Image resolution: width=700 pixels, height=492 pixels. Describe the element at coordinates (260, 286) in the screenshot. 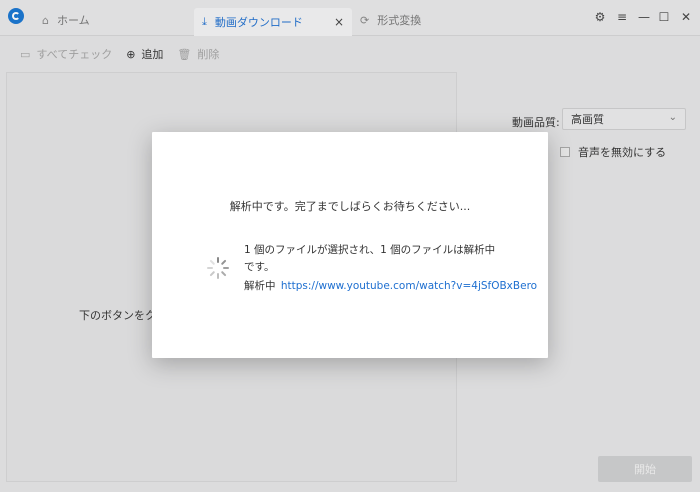

I see `analyzing-label: 解析中` at that location.